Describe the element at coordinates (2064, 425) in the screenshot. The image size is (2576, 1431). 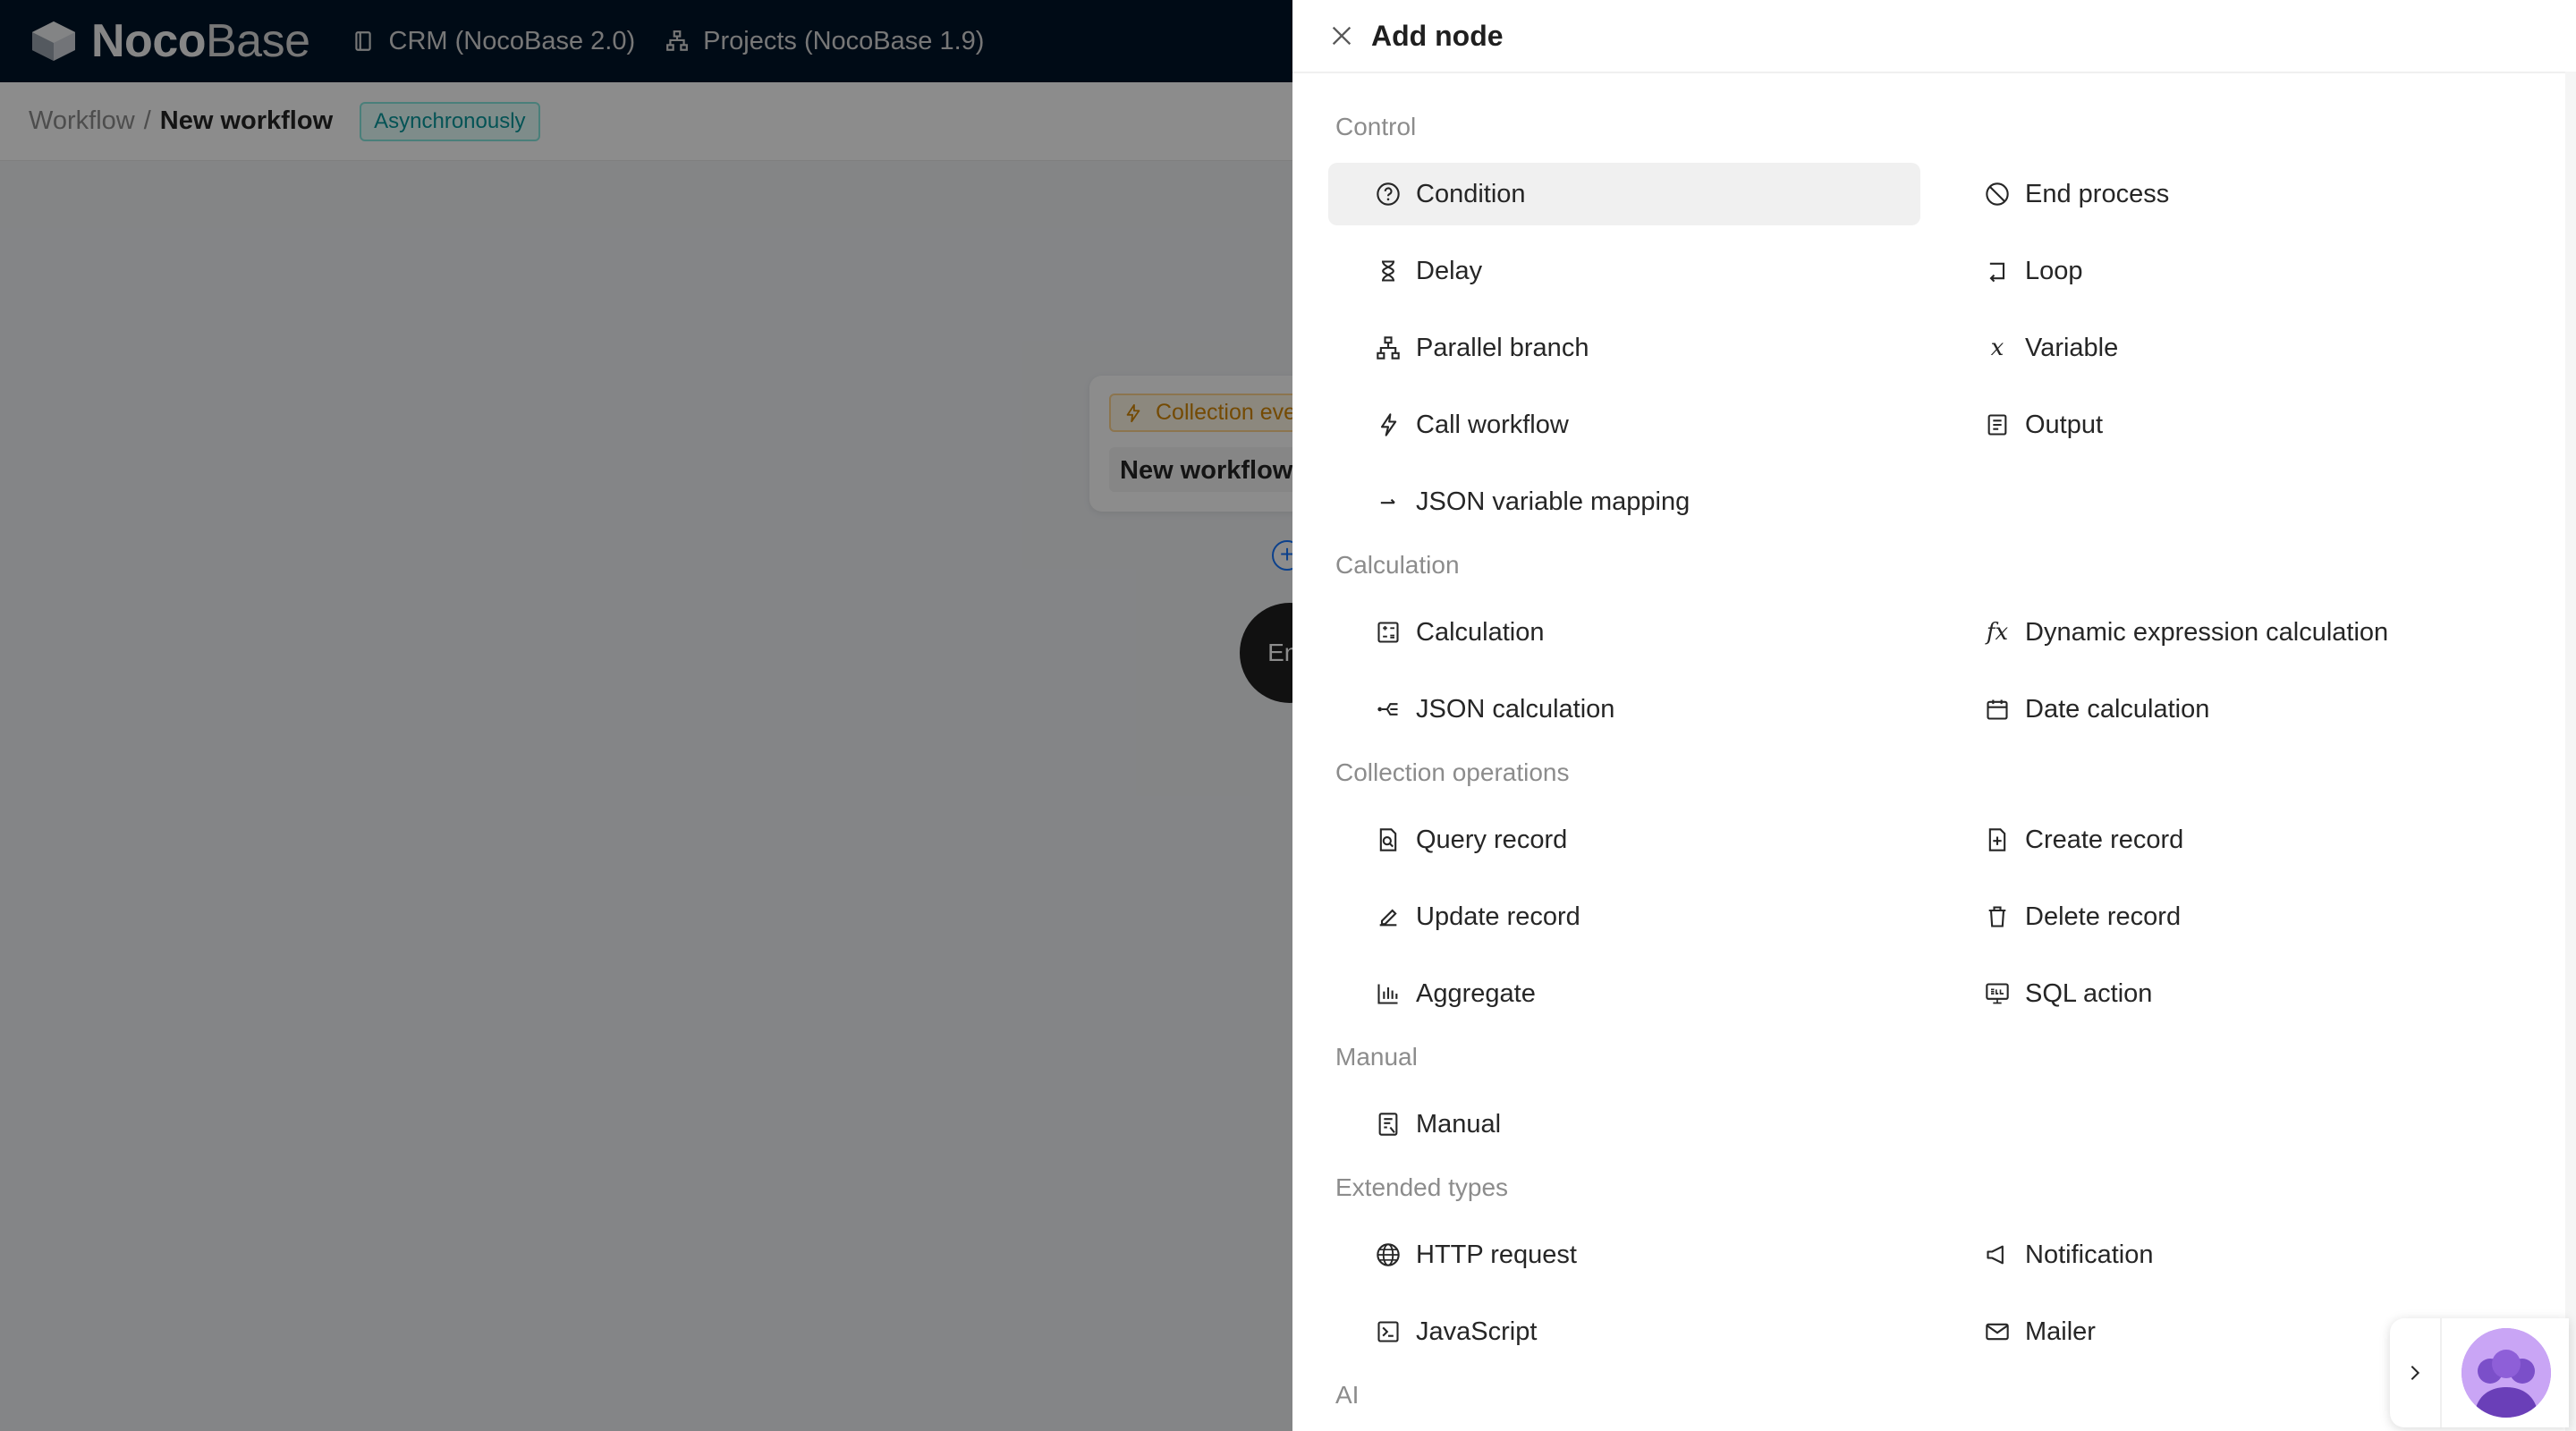
I see `node-option-label: Output` at that location.